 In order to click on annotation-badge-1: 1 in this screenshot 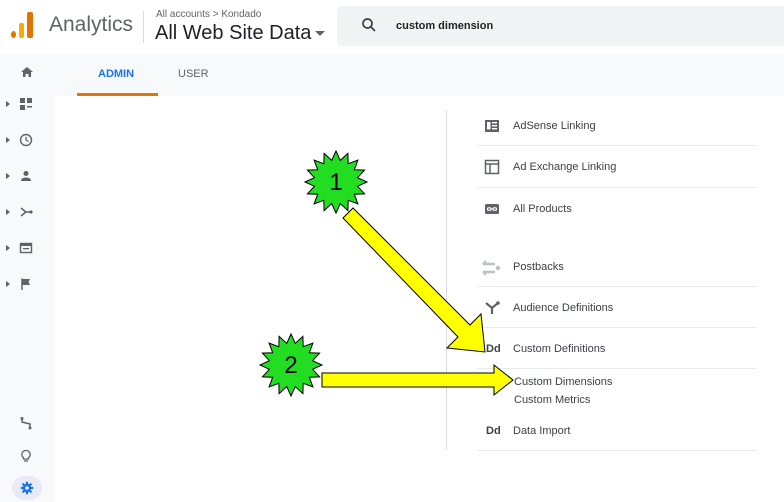, I will do `click(336, 182)`.